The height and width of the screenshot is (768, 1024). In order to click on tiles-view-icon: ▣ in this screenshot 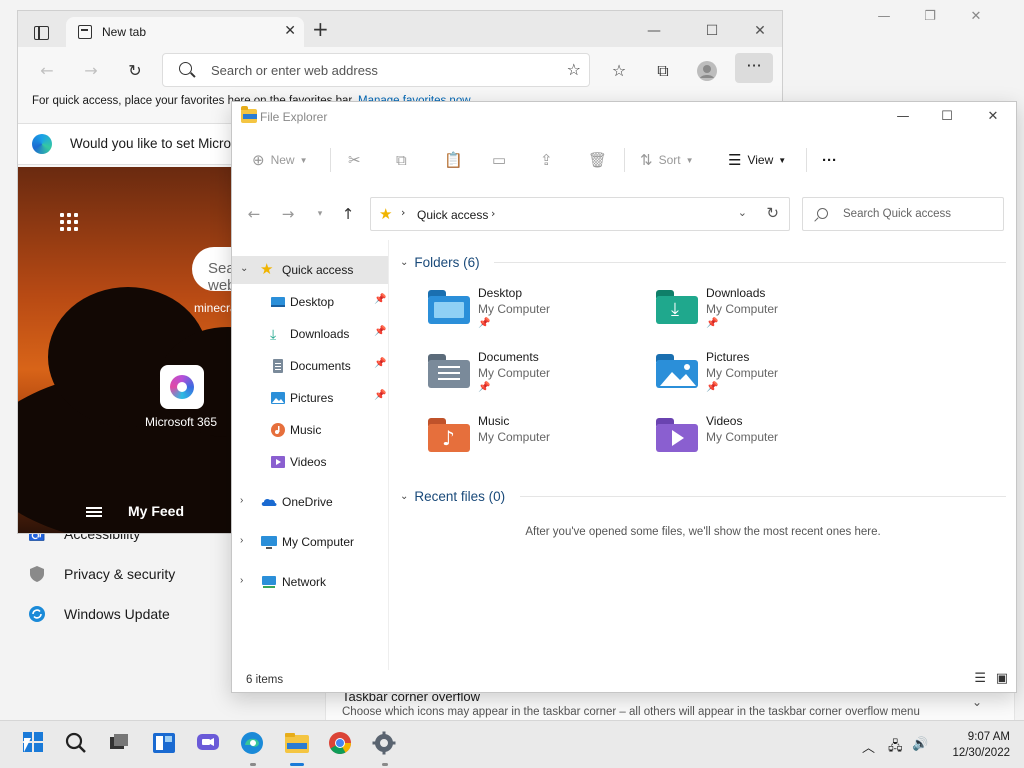, I will do `click(1002, 678)`.